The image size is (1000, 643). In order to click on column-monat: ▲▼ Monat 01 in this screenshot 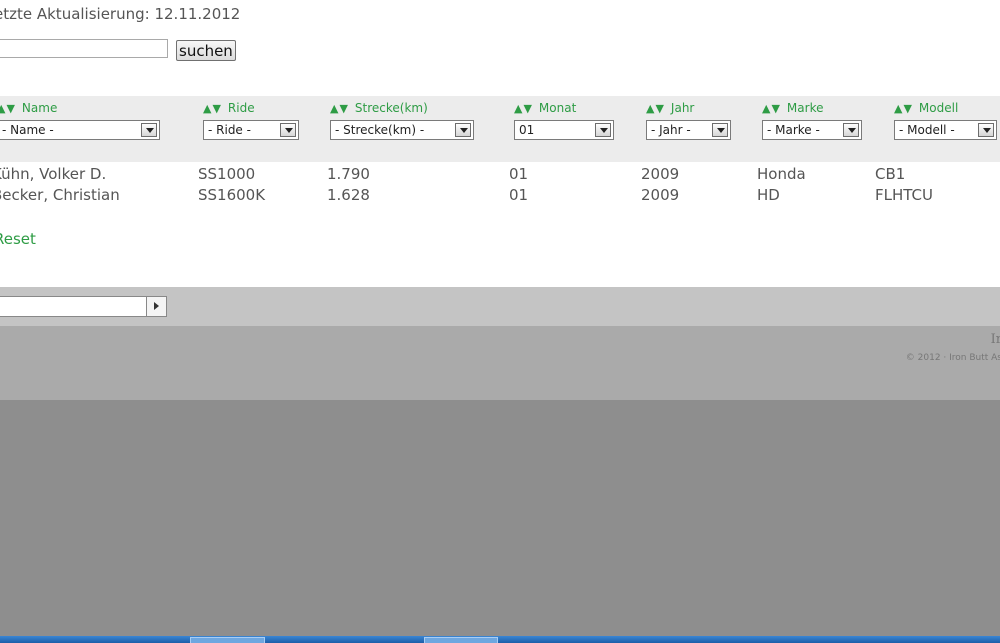, I will do `click(564, 120)`.